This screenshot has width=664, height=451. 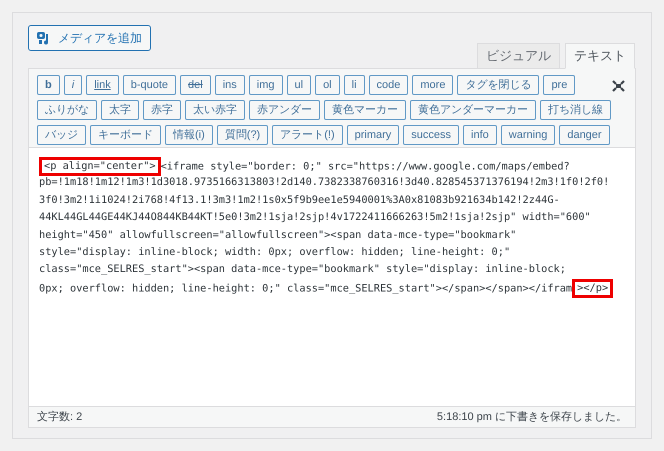 I want to click on quicktag-button: success, so click(x=431, y=135).